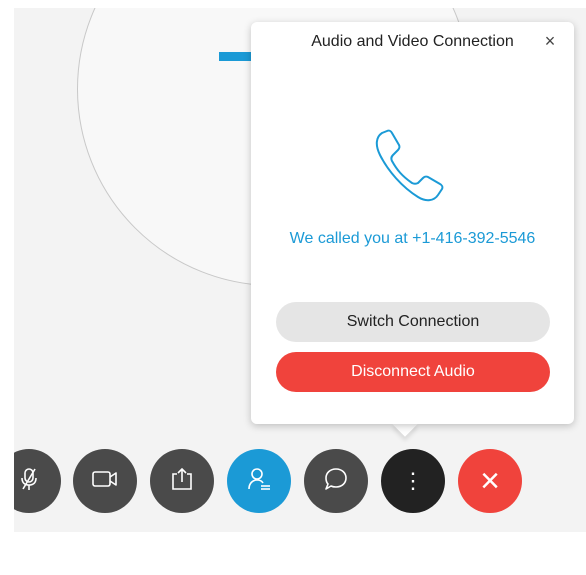 Image resolution: width=586 pixels, height=575 pixels. I want to click on video-button, so click(105, 481).